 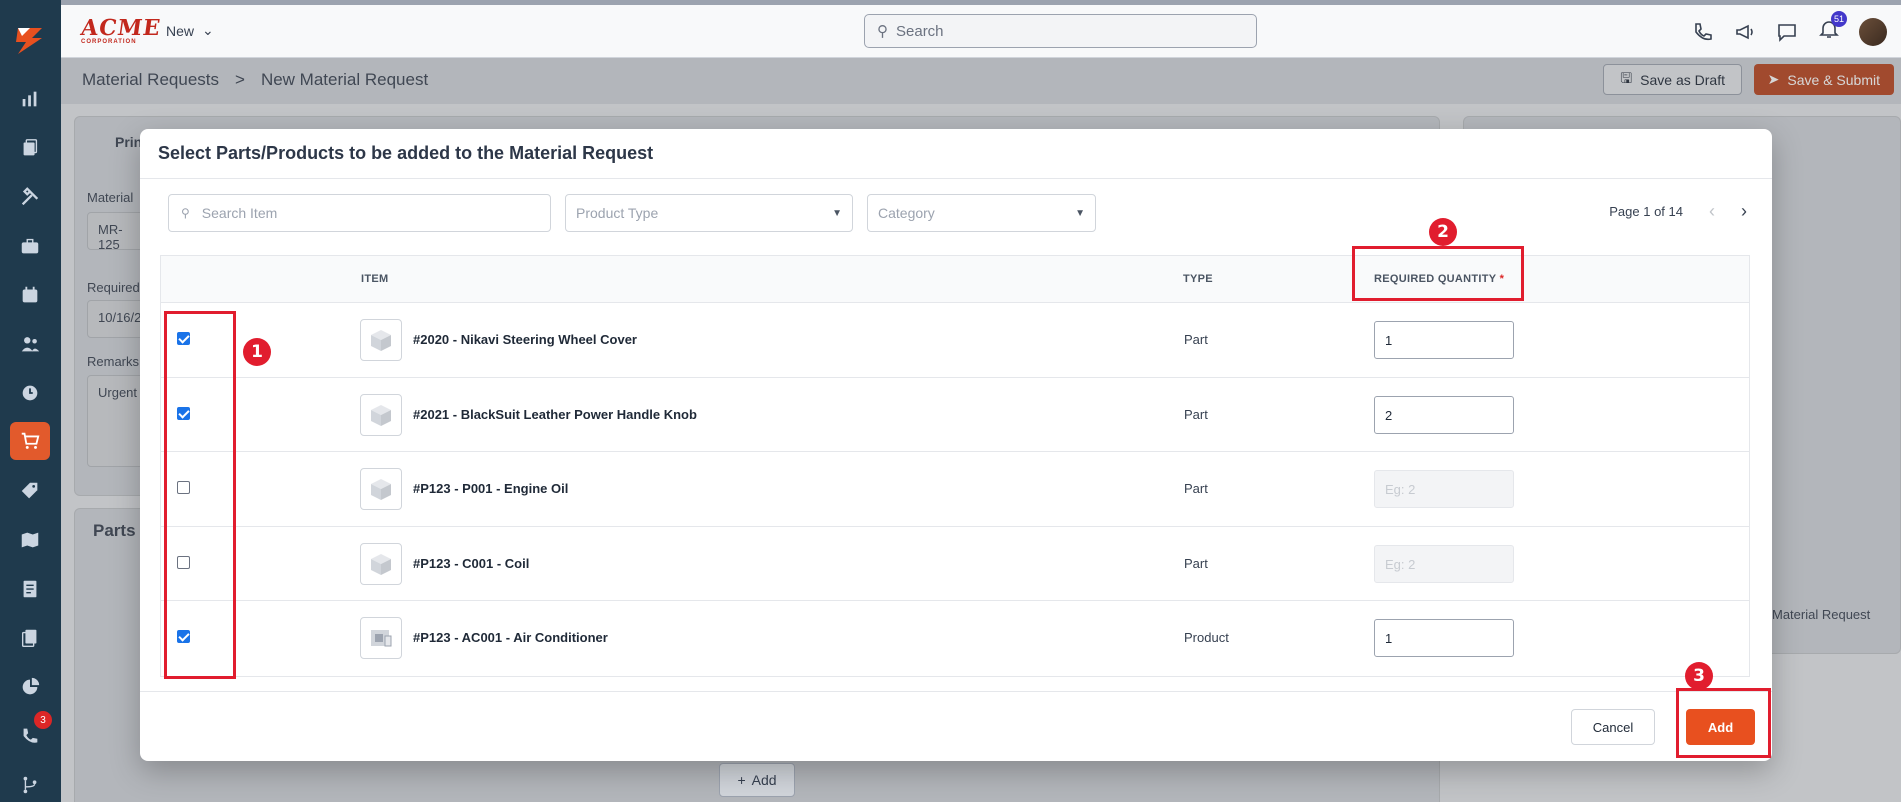 I want to click on invoice-icon, so click(x=30, y=589).